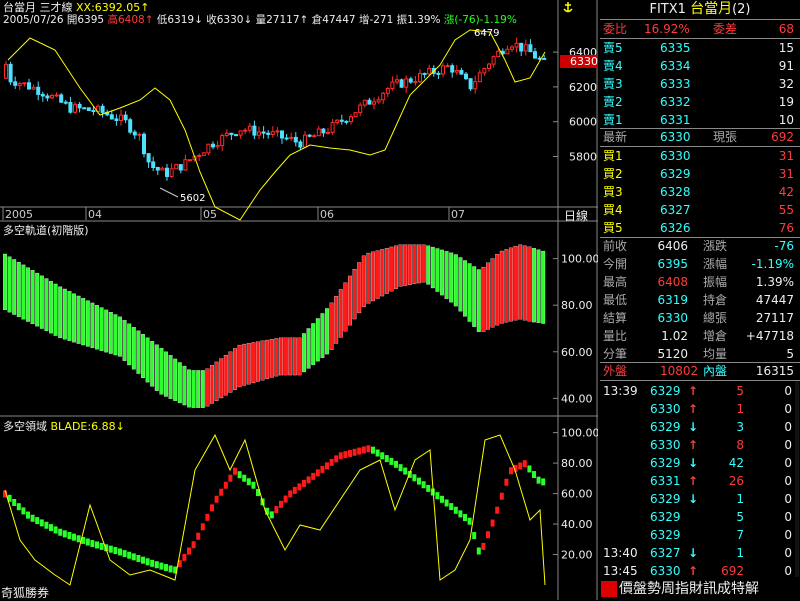 This screenshot has height=601, width=800. Describe the element at coordinates (700, 48) in the screenshot. I see `ask-row: 賣5 6335 15` at that location.